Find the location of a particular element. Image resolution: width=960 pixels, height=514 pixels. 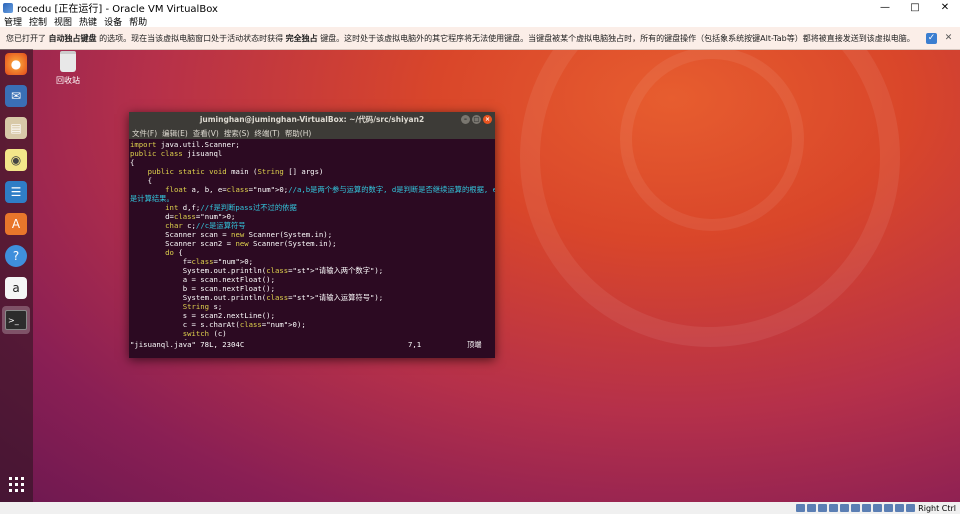

terminal-menu-edit: 编辑(E) is located at coordinates (175, 133).